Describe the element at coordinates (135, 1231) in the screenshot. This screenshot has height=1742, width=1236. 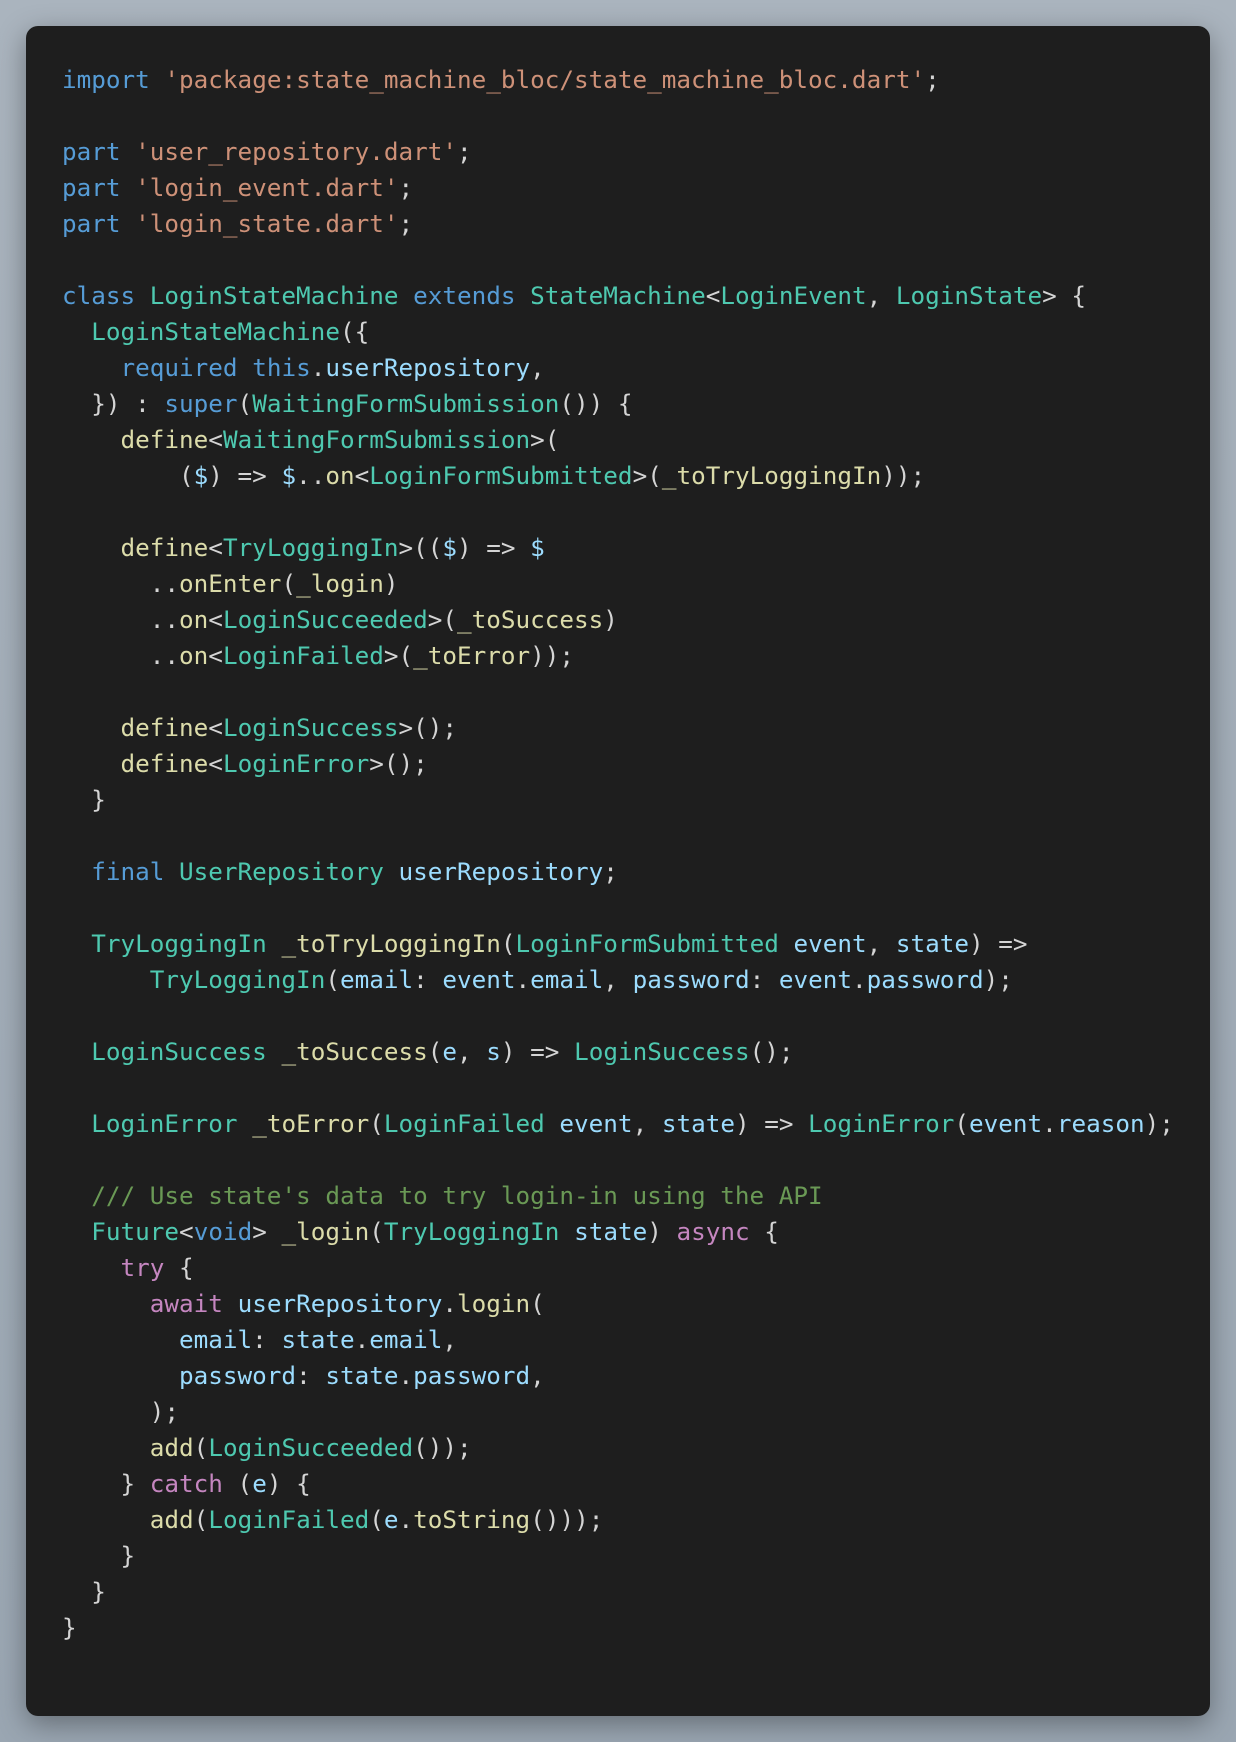
I see `code-token: Future` at that location.